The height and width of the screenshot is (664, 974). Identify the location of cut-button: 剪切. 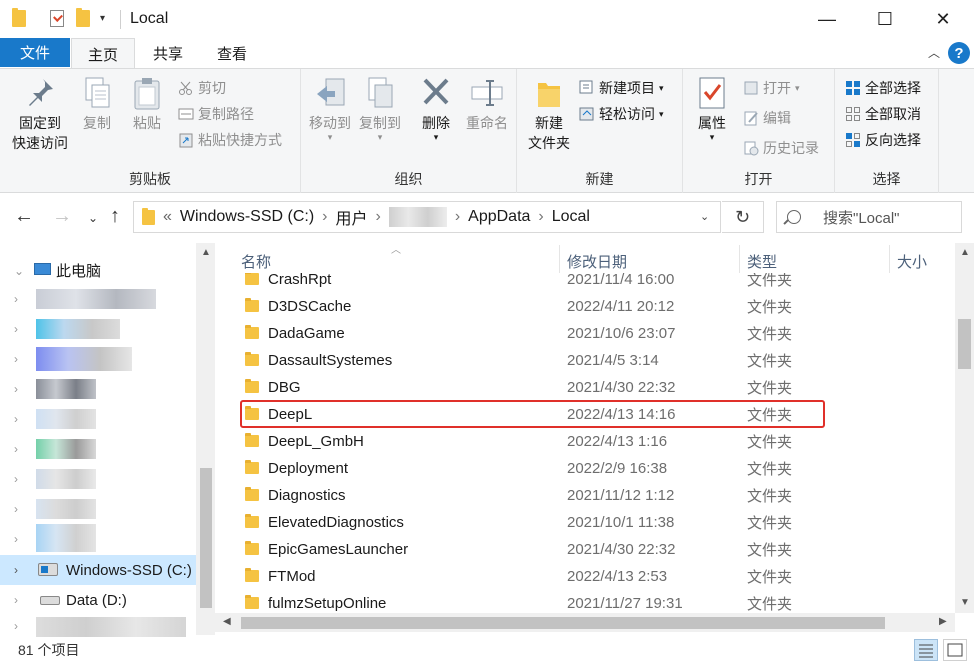
(202, 88).